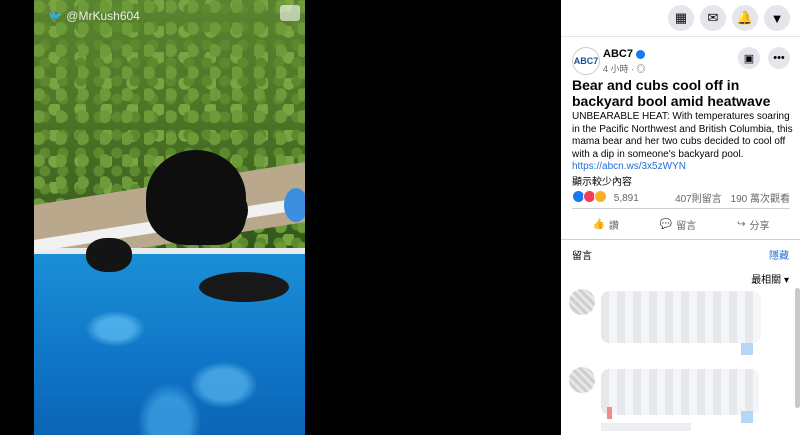 The image size is (800, 435). What do you see at coordinates (760, 199) in the screenshot?
I see `view-count: 190 萬次觀看` at bounding box center [760, 199].